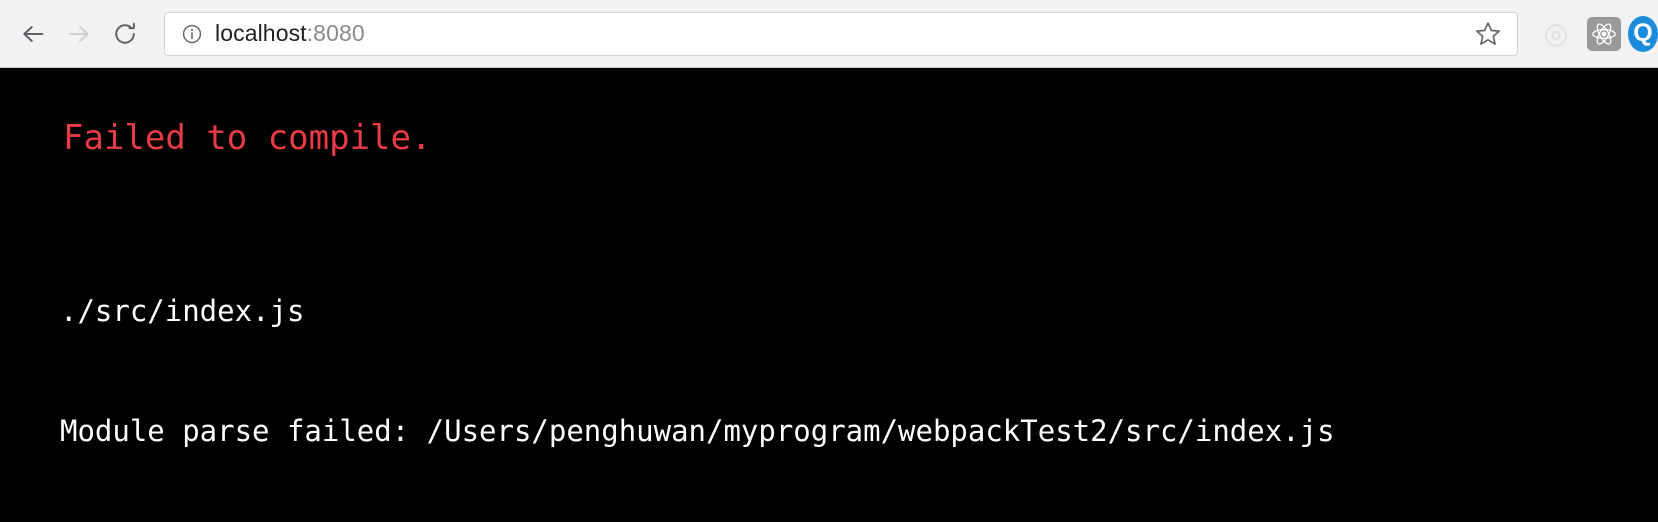 This screenshot has width=1658, height=522. I want to click on q-extension-icon: Q, so click(1643, 34).